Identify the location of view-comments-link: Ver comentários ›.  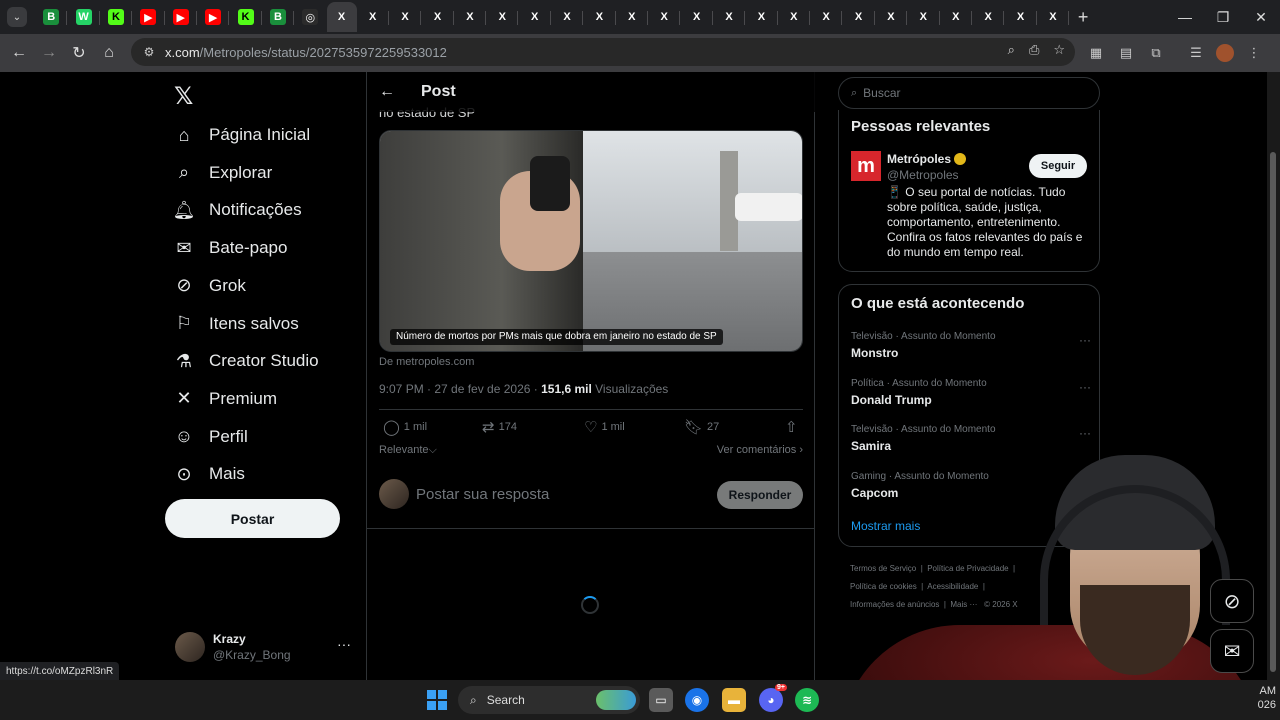
(760, 450).